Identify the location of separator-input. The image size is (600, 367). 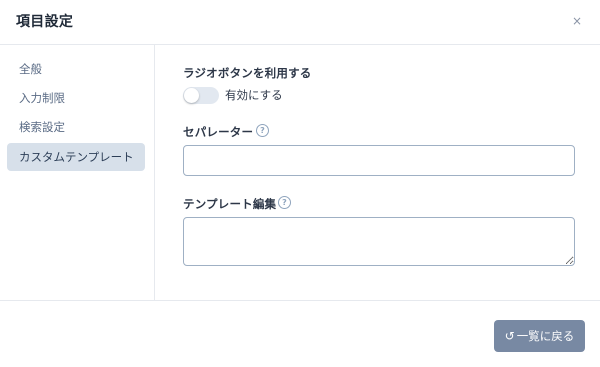
(379, 160).